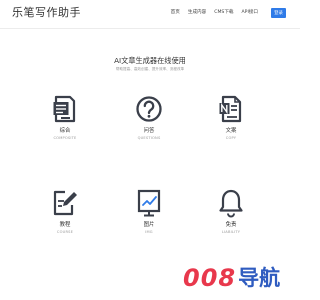 Image resolution: width=320 pixels, height=300 pixels. Describe the element at coordinates (175, 13) in the screenshot. I see `nav-item-home: 首页` at that location.